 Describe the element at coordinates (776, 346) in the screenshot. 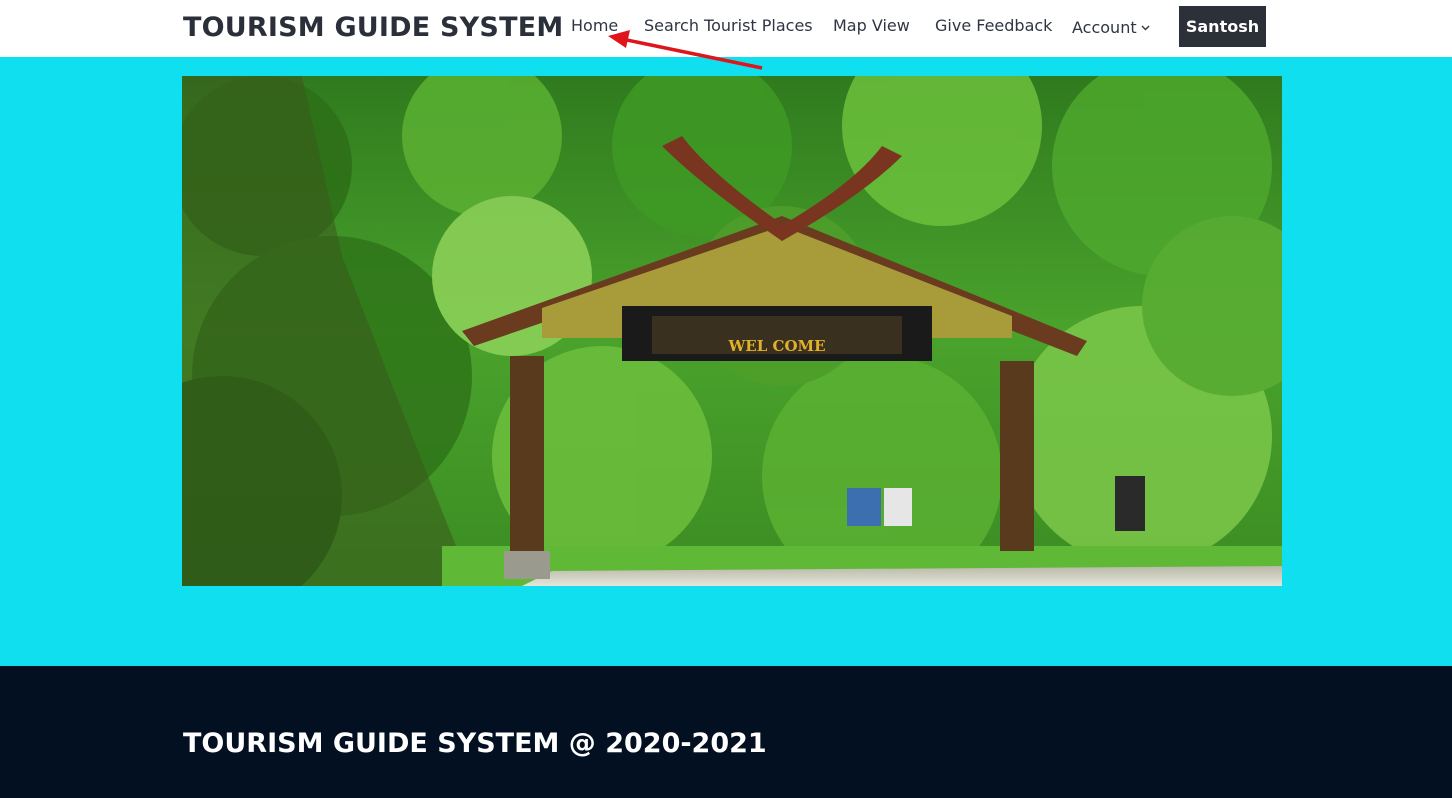

I see `welcome-sign-text: WEL COME` at that location.